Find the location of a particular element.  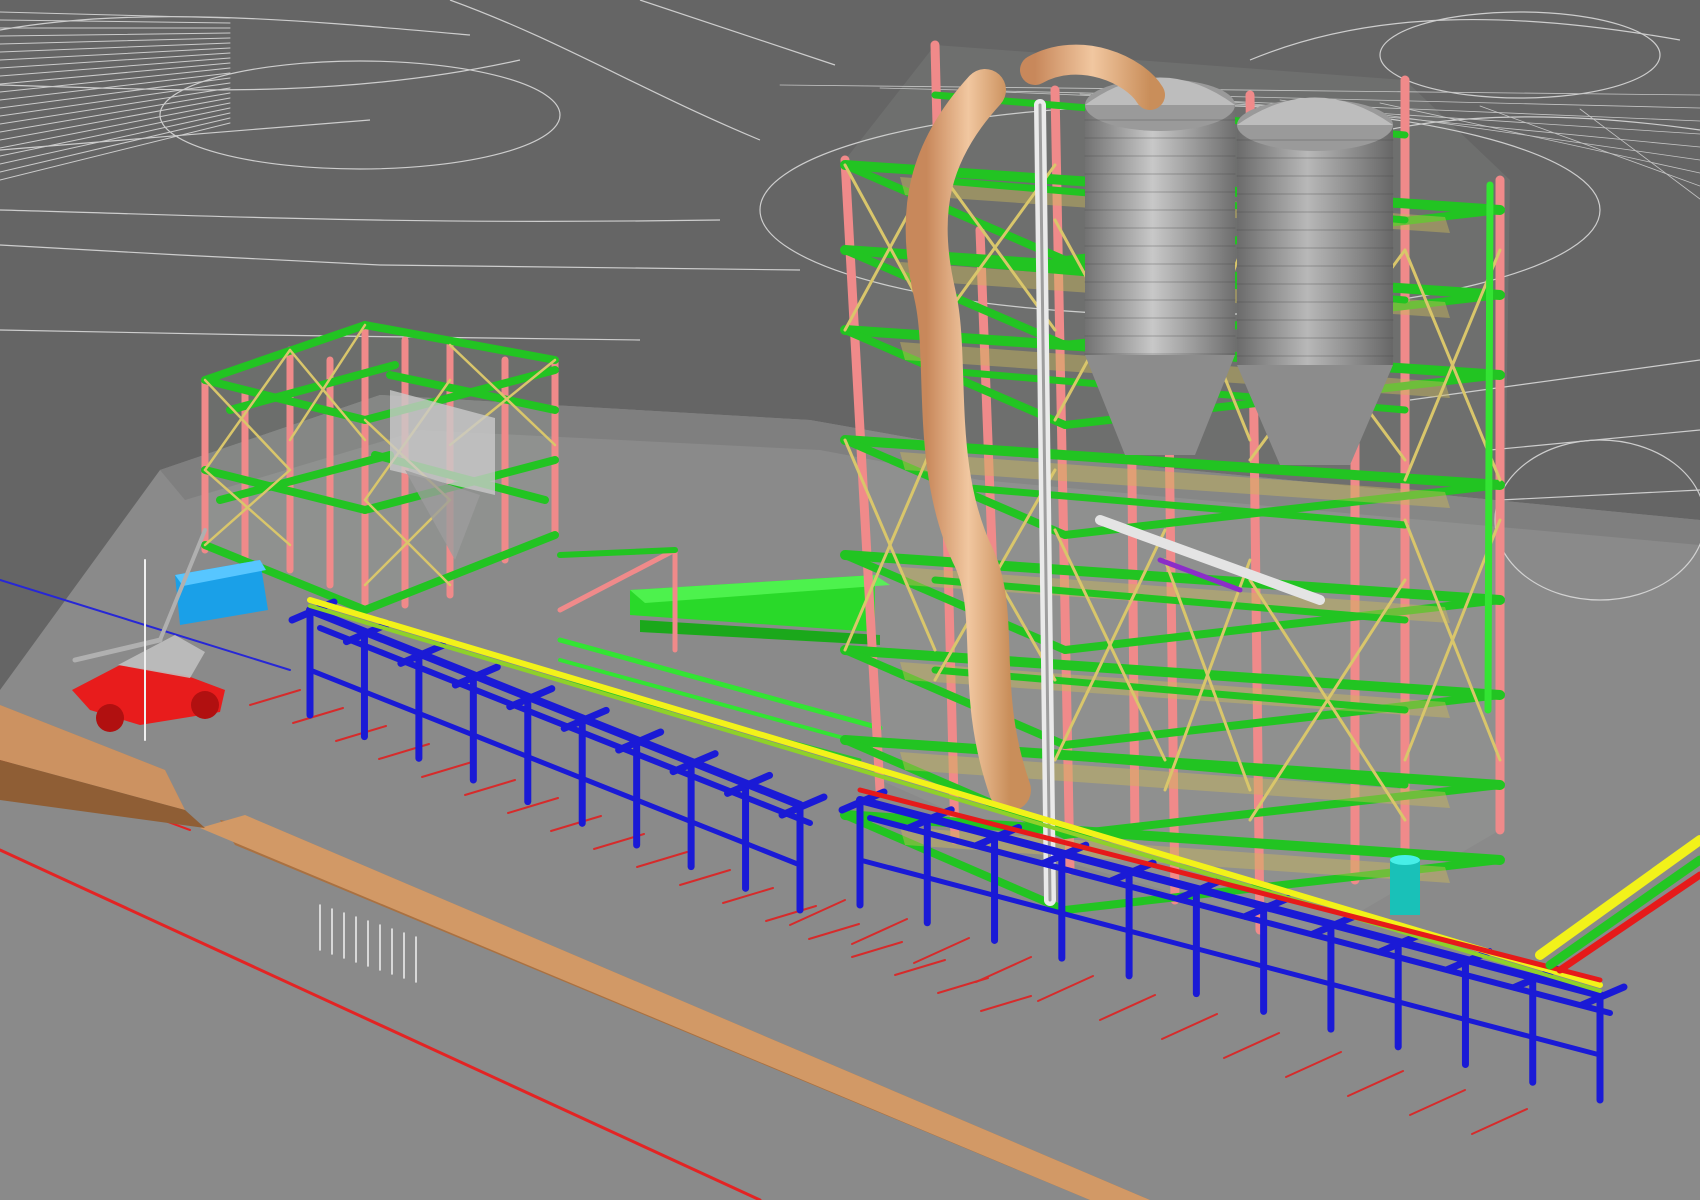

tower-vertical-pipe is located at coordinates (1489, 447).